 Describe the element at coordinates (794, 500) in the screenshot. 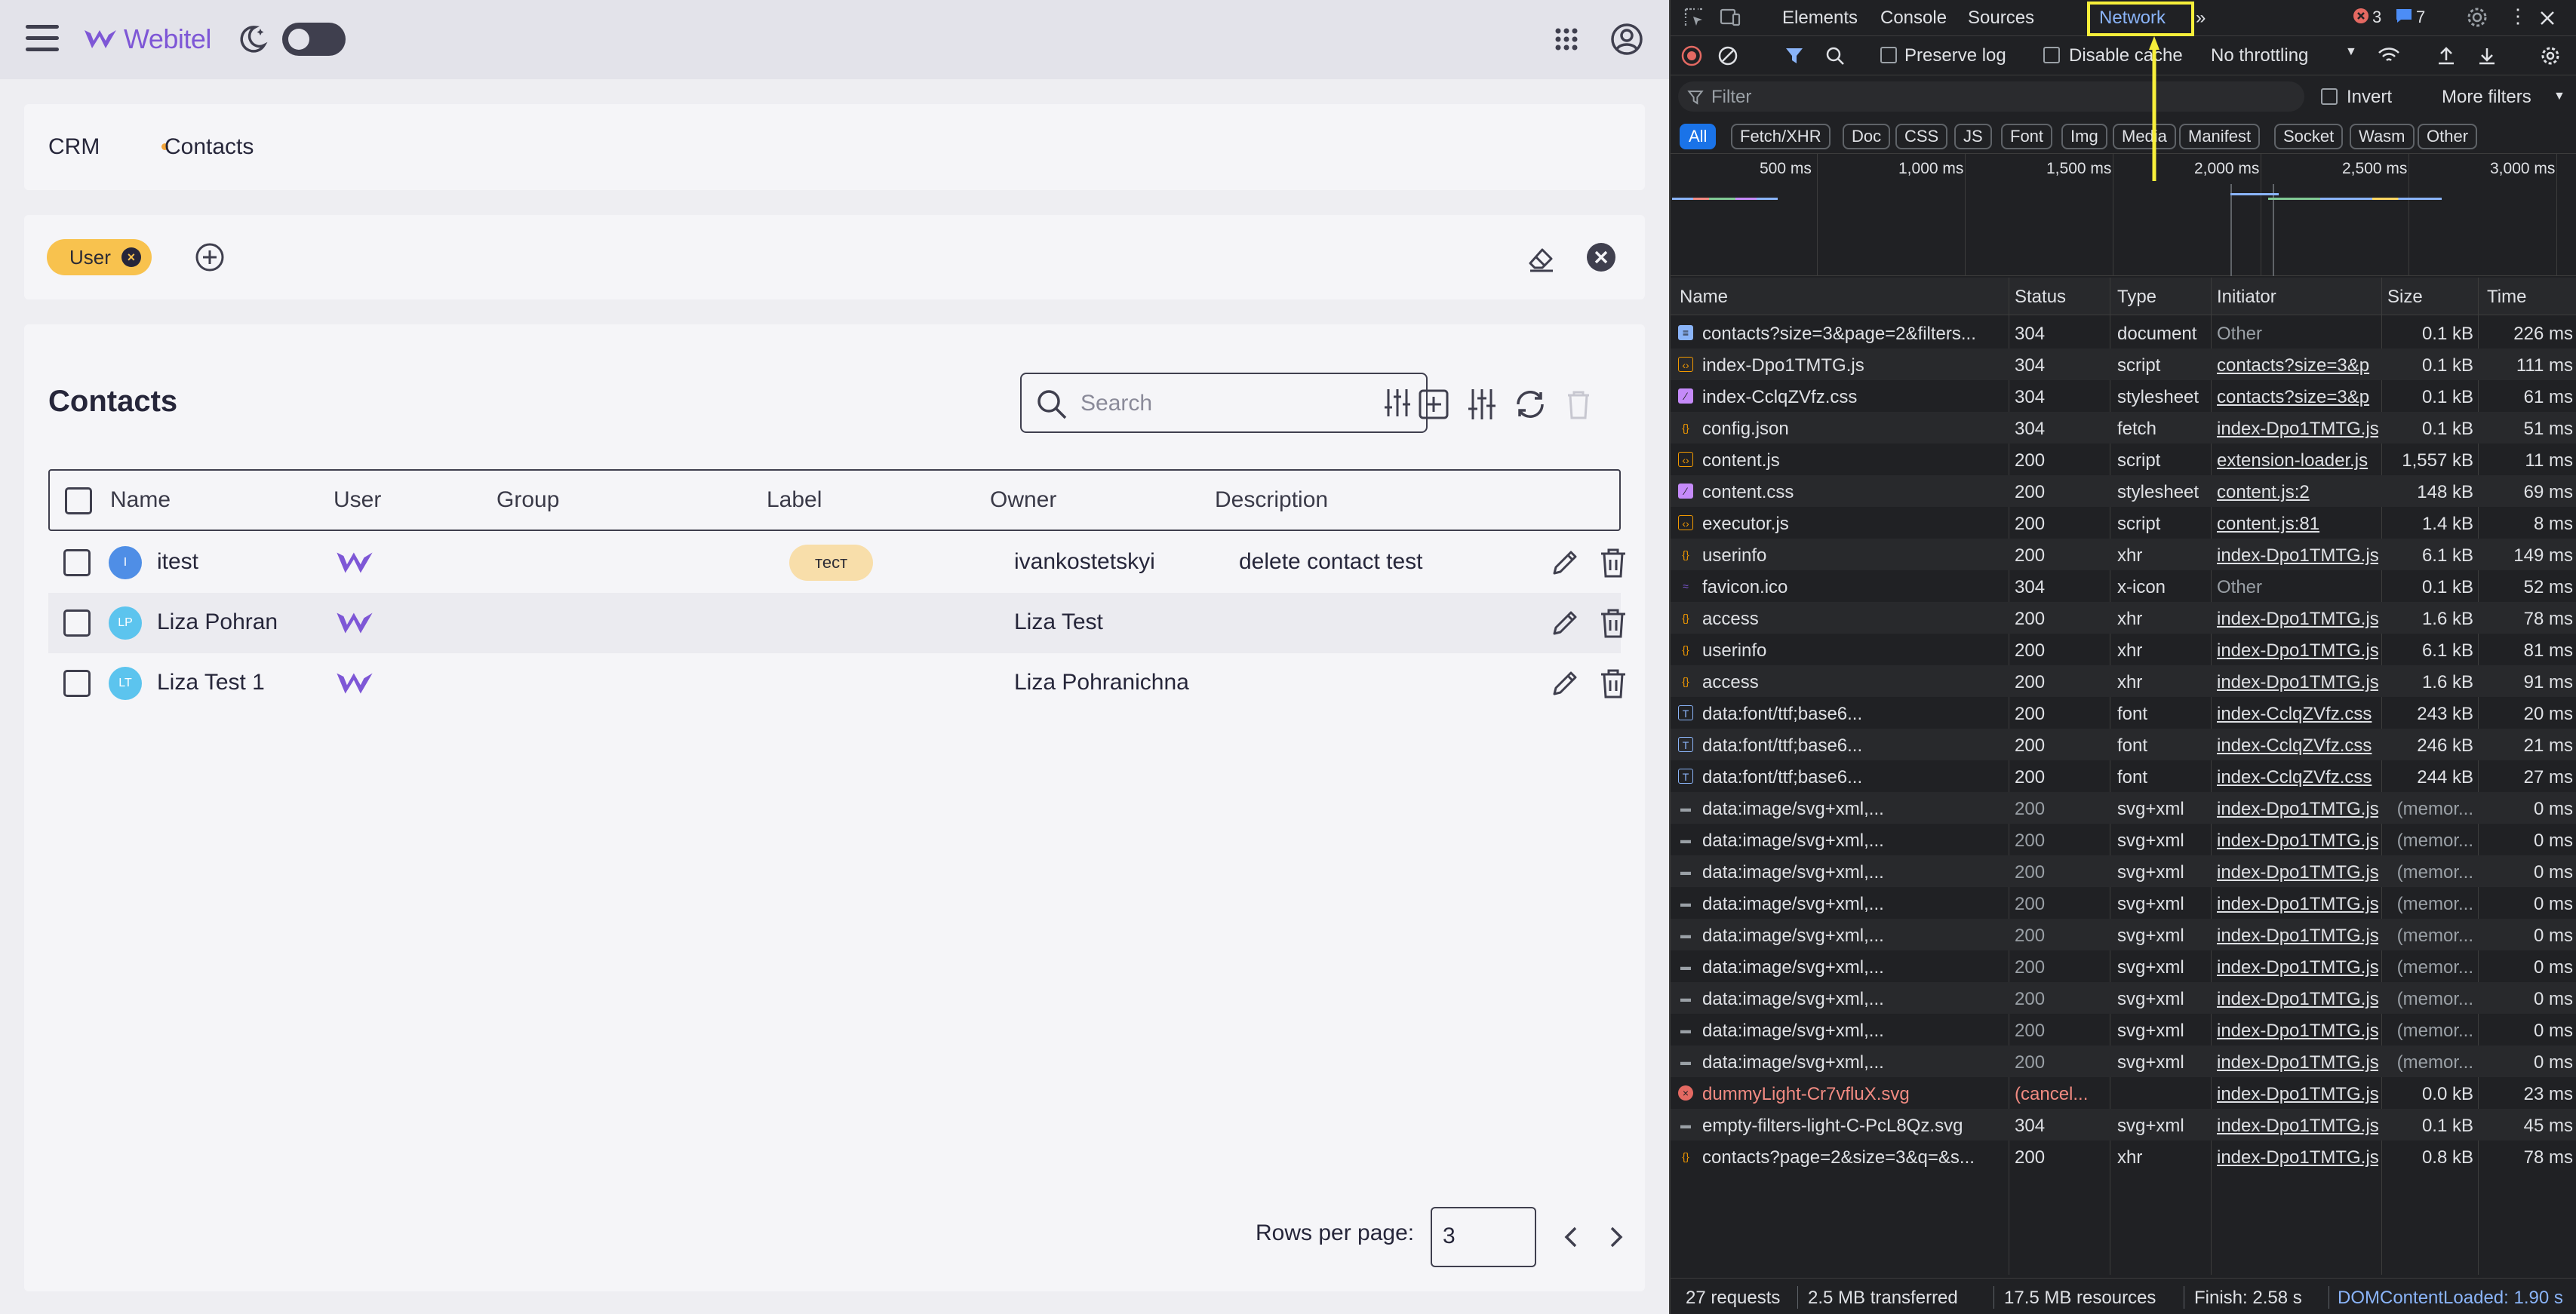

I see `column-header-label: Label` at that location.